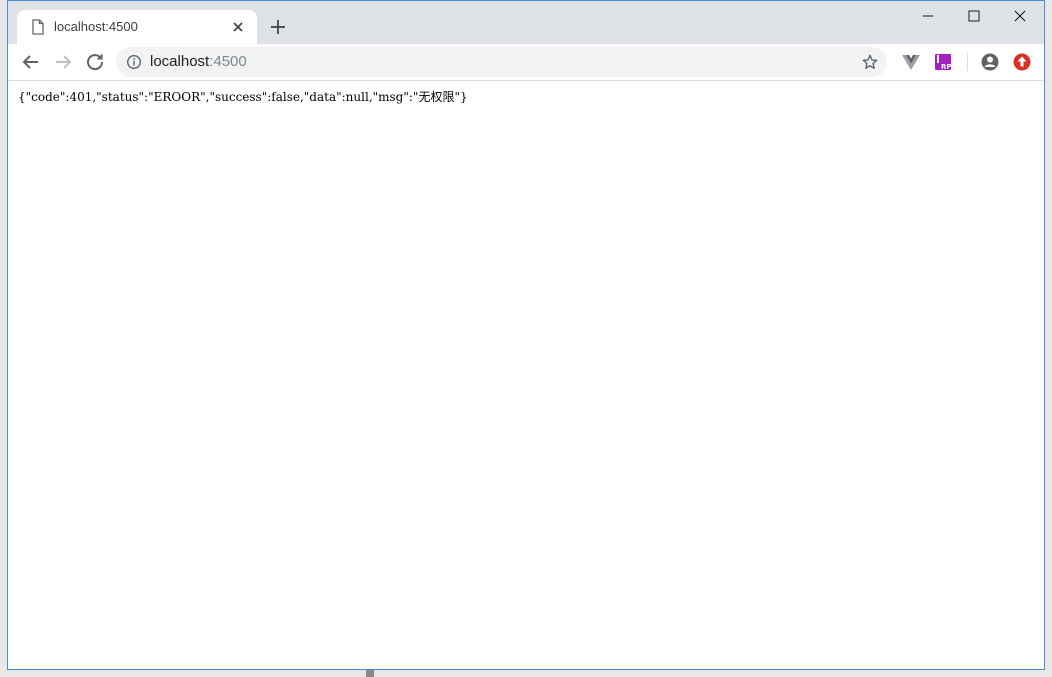  What do you see at coordinates (501, 62) in the screenshot?
I see `address-bar: localhost:4500` at bounding box center [501, 62].